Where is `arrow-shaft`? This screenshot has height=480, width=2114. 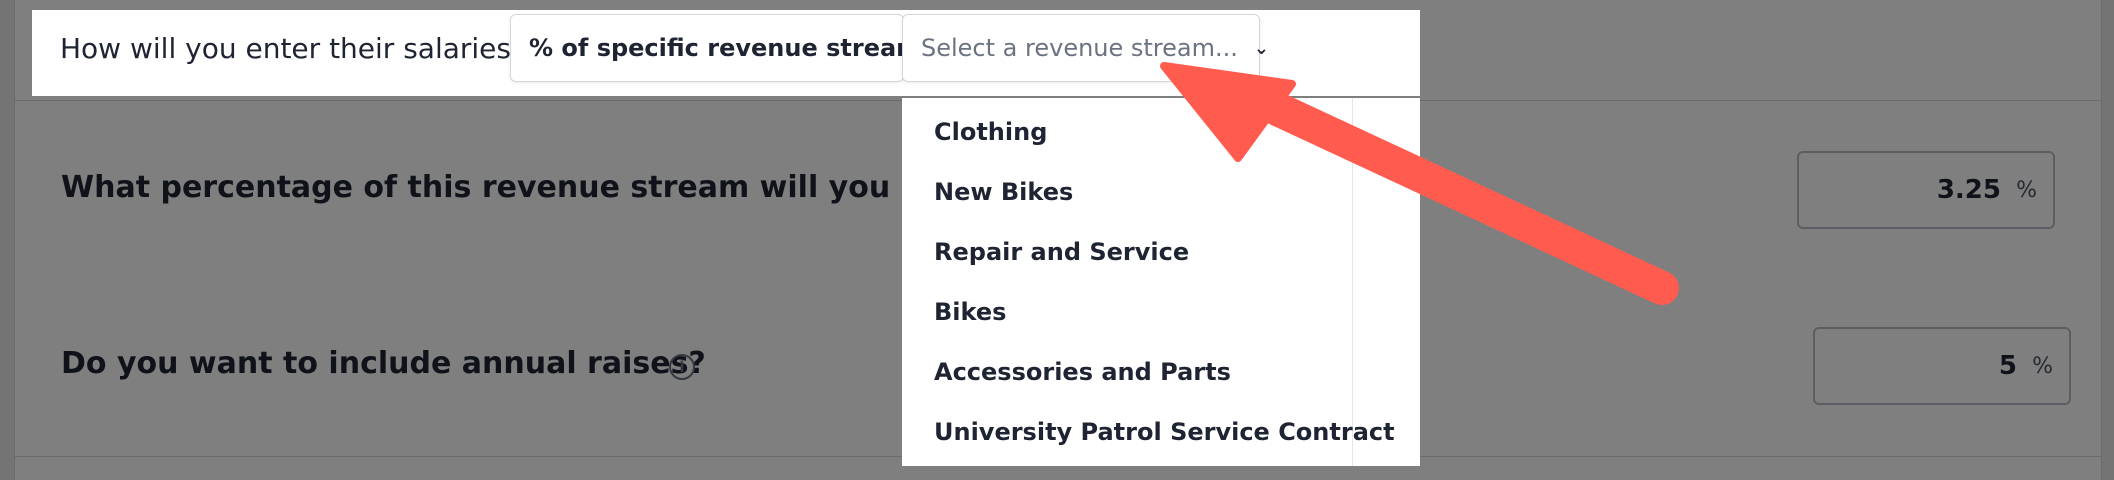 arrow-shaft is located at coordinates (1460, 194).